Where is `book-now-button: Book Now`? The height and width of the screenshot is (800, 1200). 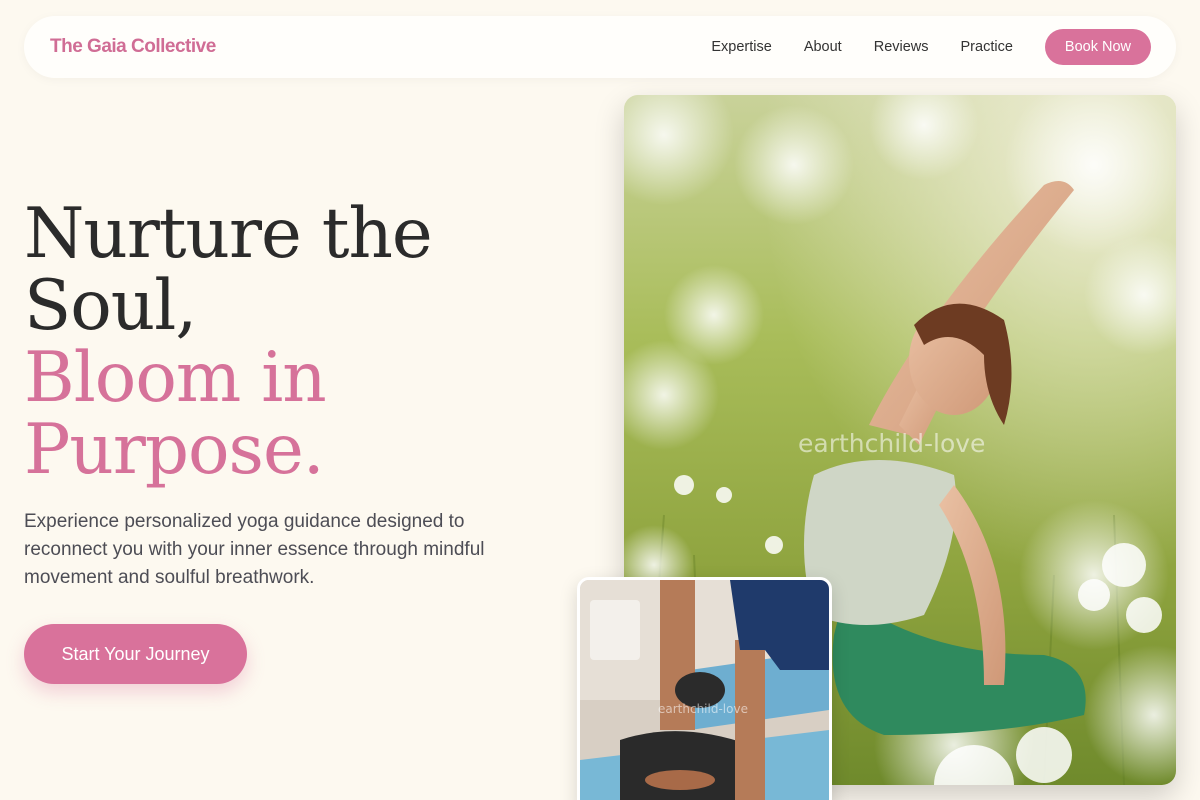 book-now-button: Book Now is located at coordinates (1097, 47).